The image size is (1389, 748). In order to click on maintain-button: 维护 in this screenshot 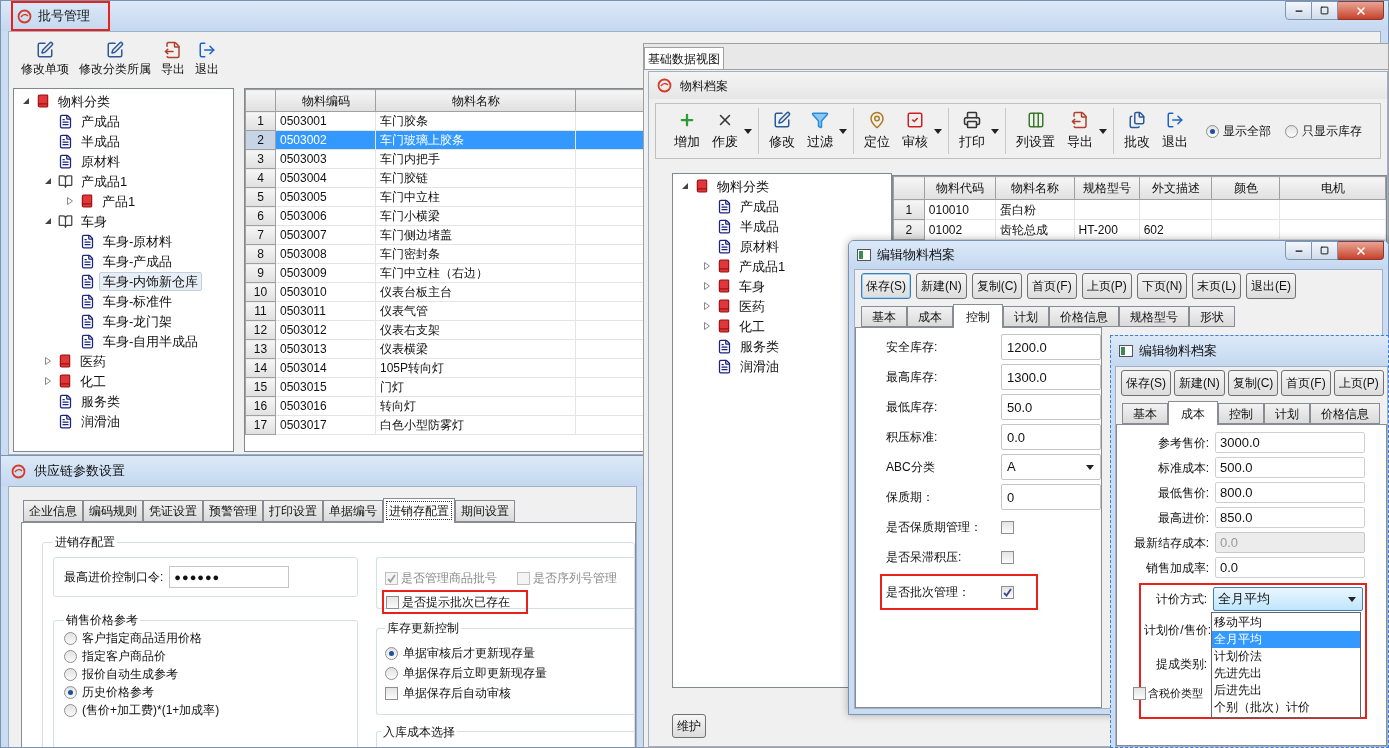, I will do `click(689, 726)`.